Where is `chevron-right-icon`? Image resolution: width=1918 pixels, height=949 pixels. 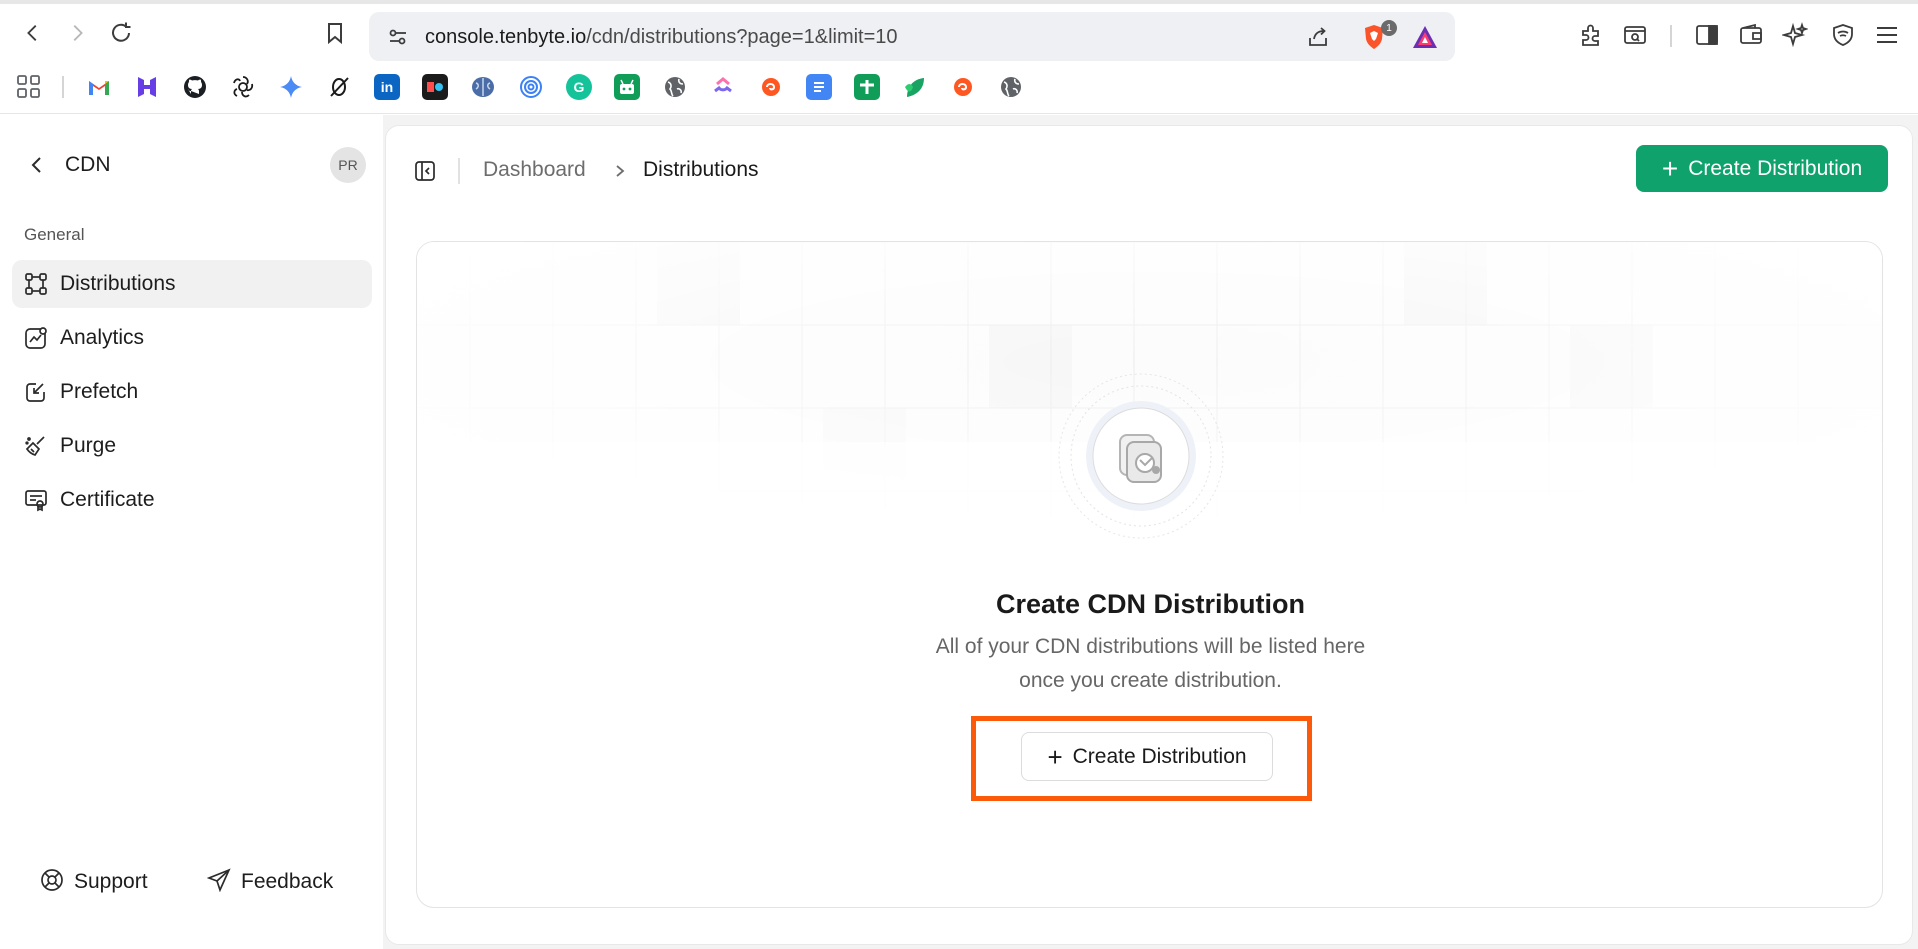
chevron-right-icon is located at coordinates (620, 171).